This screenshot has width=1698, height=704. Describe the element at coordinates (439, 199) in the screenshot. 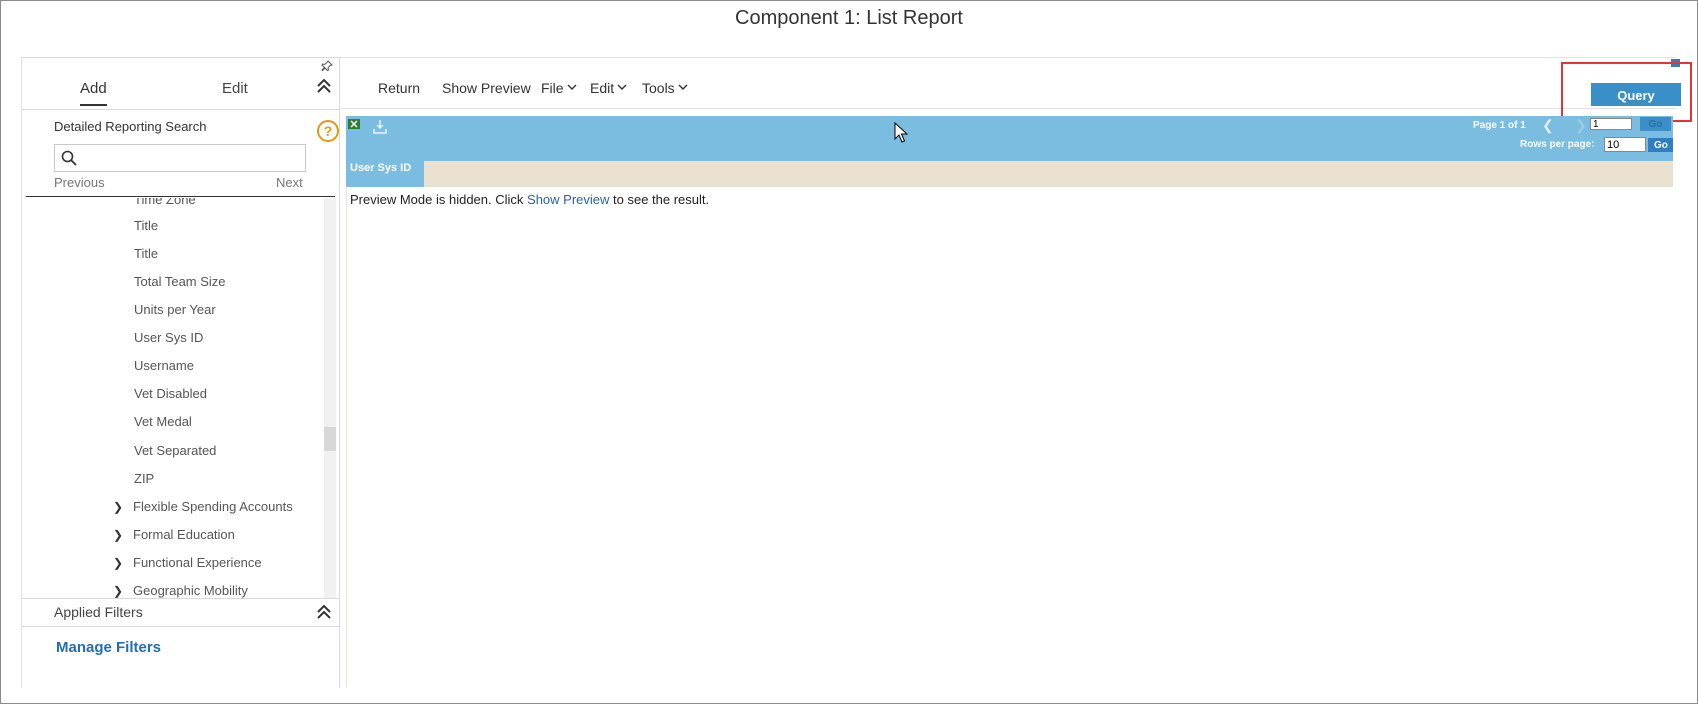

I see `preview-message-prefix: Preview Mode is hidden. Click` at that location.